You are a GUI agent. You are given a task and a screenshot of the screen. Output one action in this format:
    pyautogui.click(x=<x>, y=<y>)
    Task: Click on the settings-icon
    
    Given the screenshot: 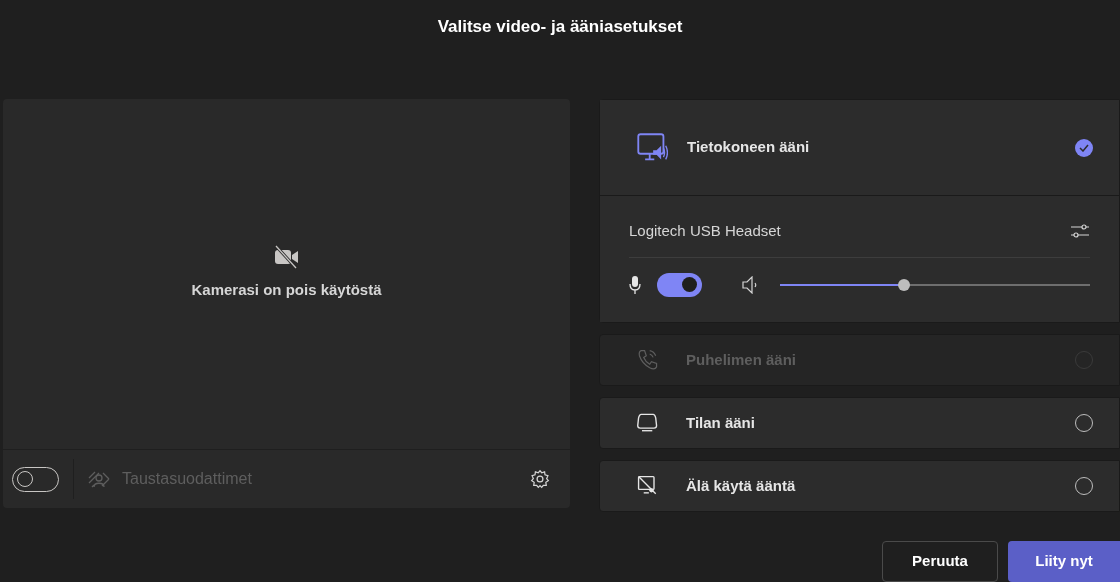 What is the action you would take?
    pyautogui.click(x=540, y=479)
    